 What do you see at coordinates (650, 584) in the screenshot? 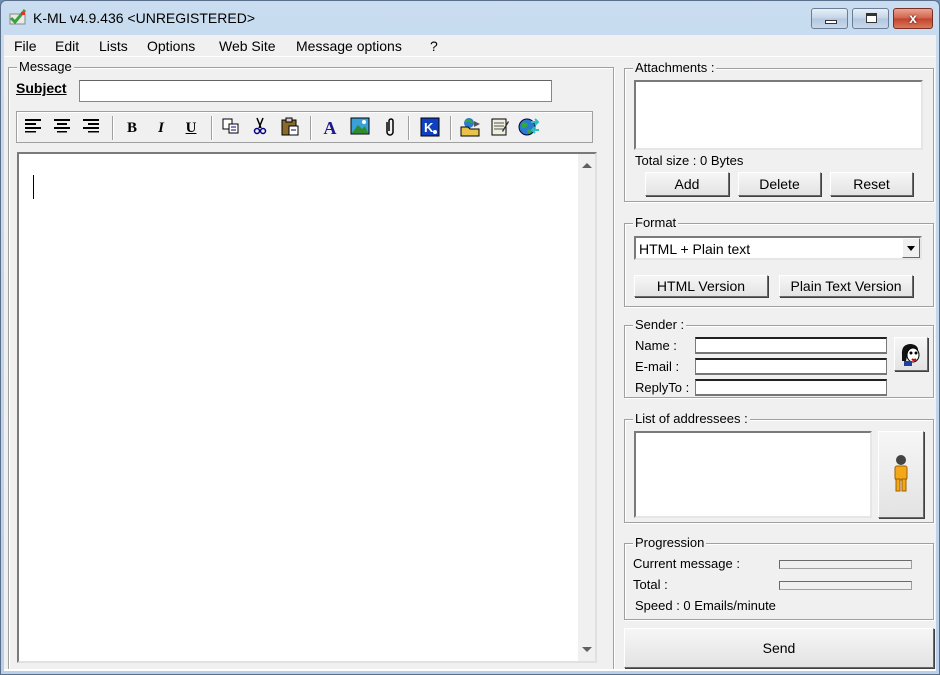
I see `total-label: Total :` at bounding box center [650, 584].